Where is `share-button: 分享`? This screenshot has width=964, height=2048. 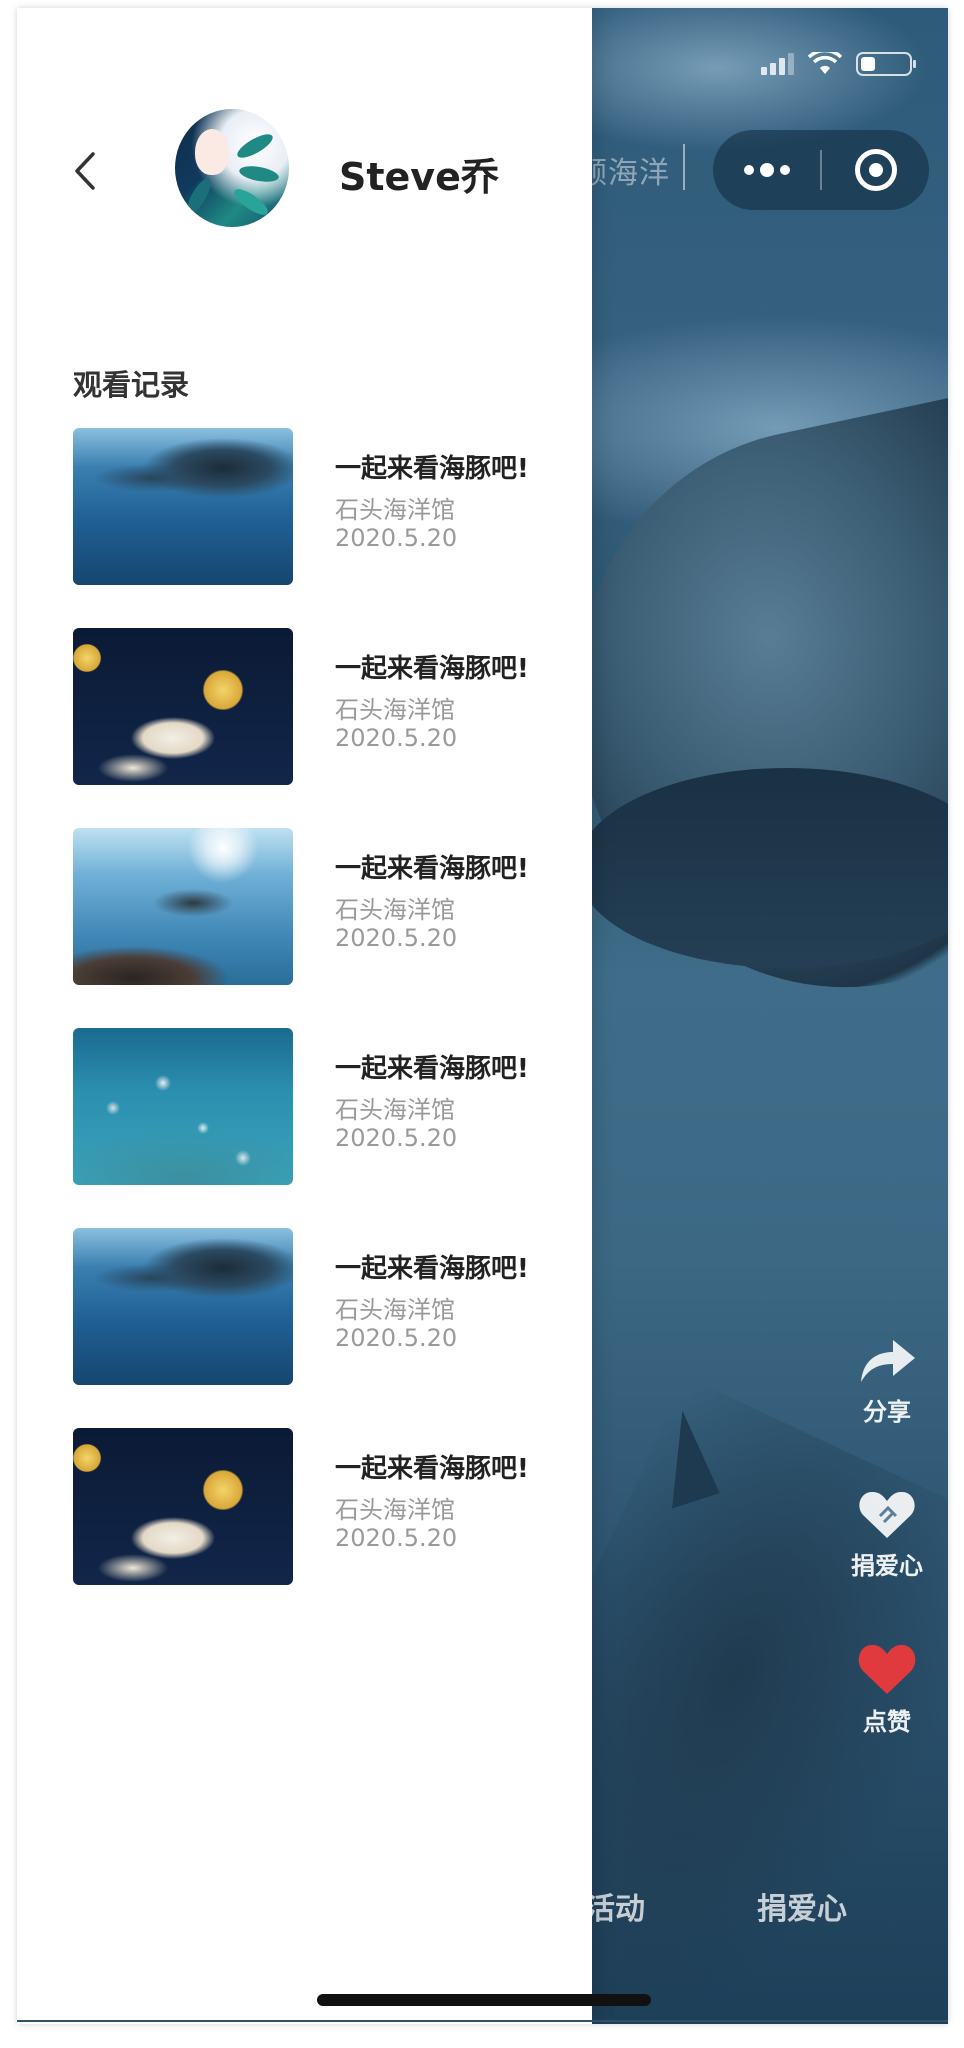 share-button: 分享 is located at coordinates (887, 1381).